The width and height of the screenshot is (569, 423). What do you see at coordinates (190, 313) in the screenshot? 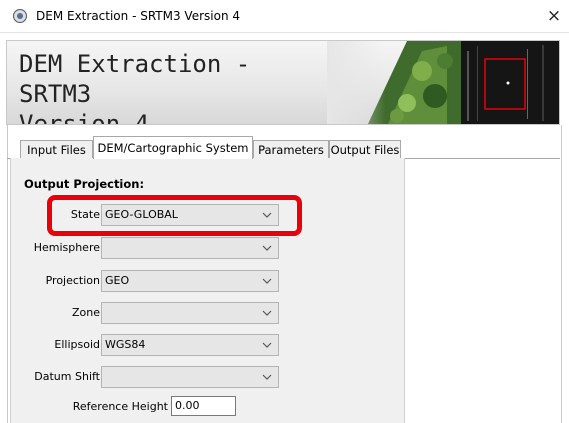
I see `zone-select` at bounding box center [190, 313].